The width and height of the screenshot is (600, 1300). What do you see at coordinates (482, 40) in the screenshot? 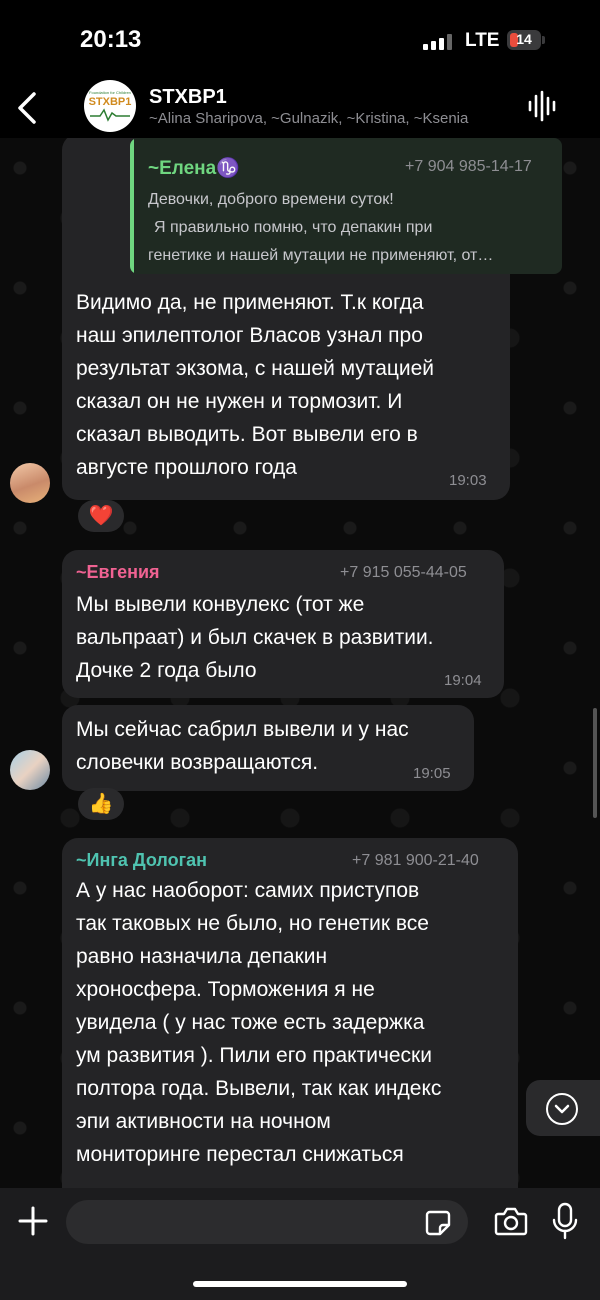
I see `network-type: LTE` at bounding box center [482, 40].